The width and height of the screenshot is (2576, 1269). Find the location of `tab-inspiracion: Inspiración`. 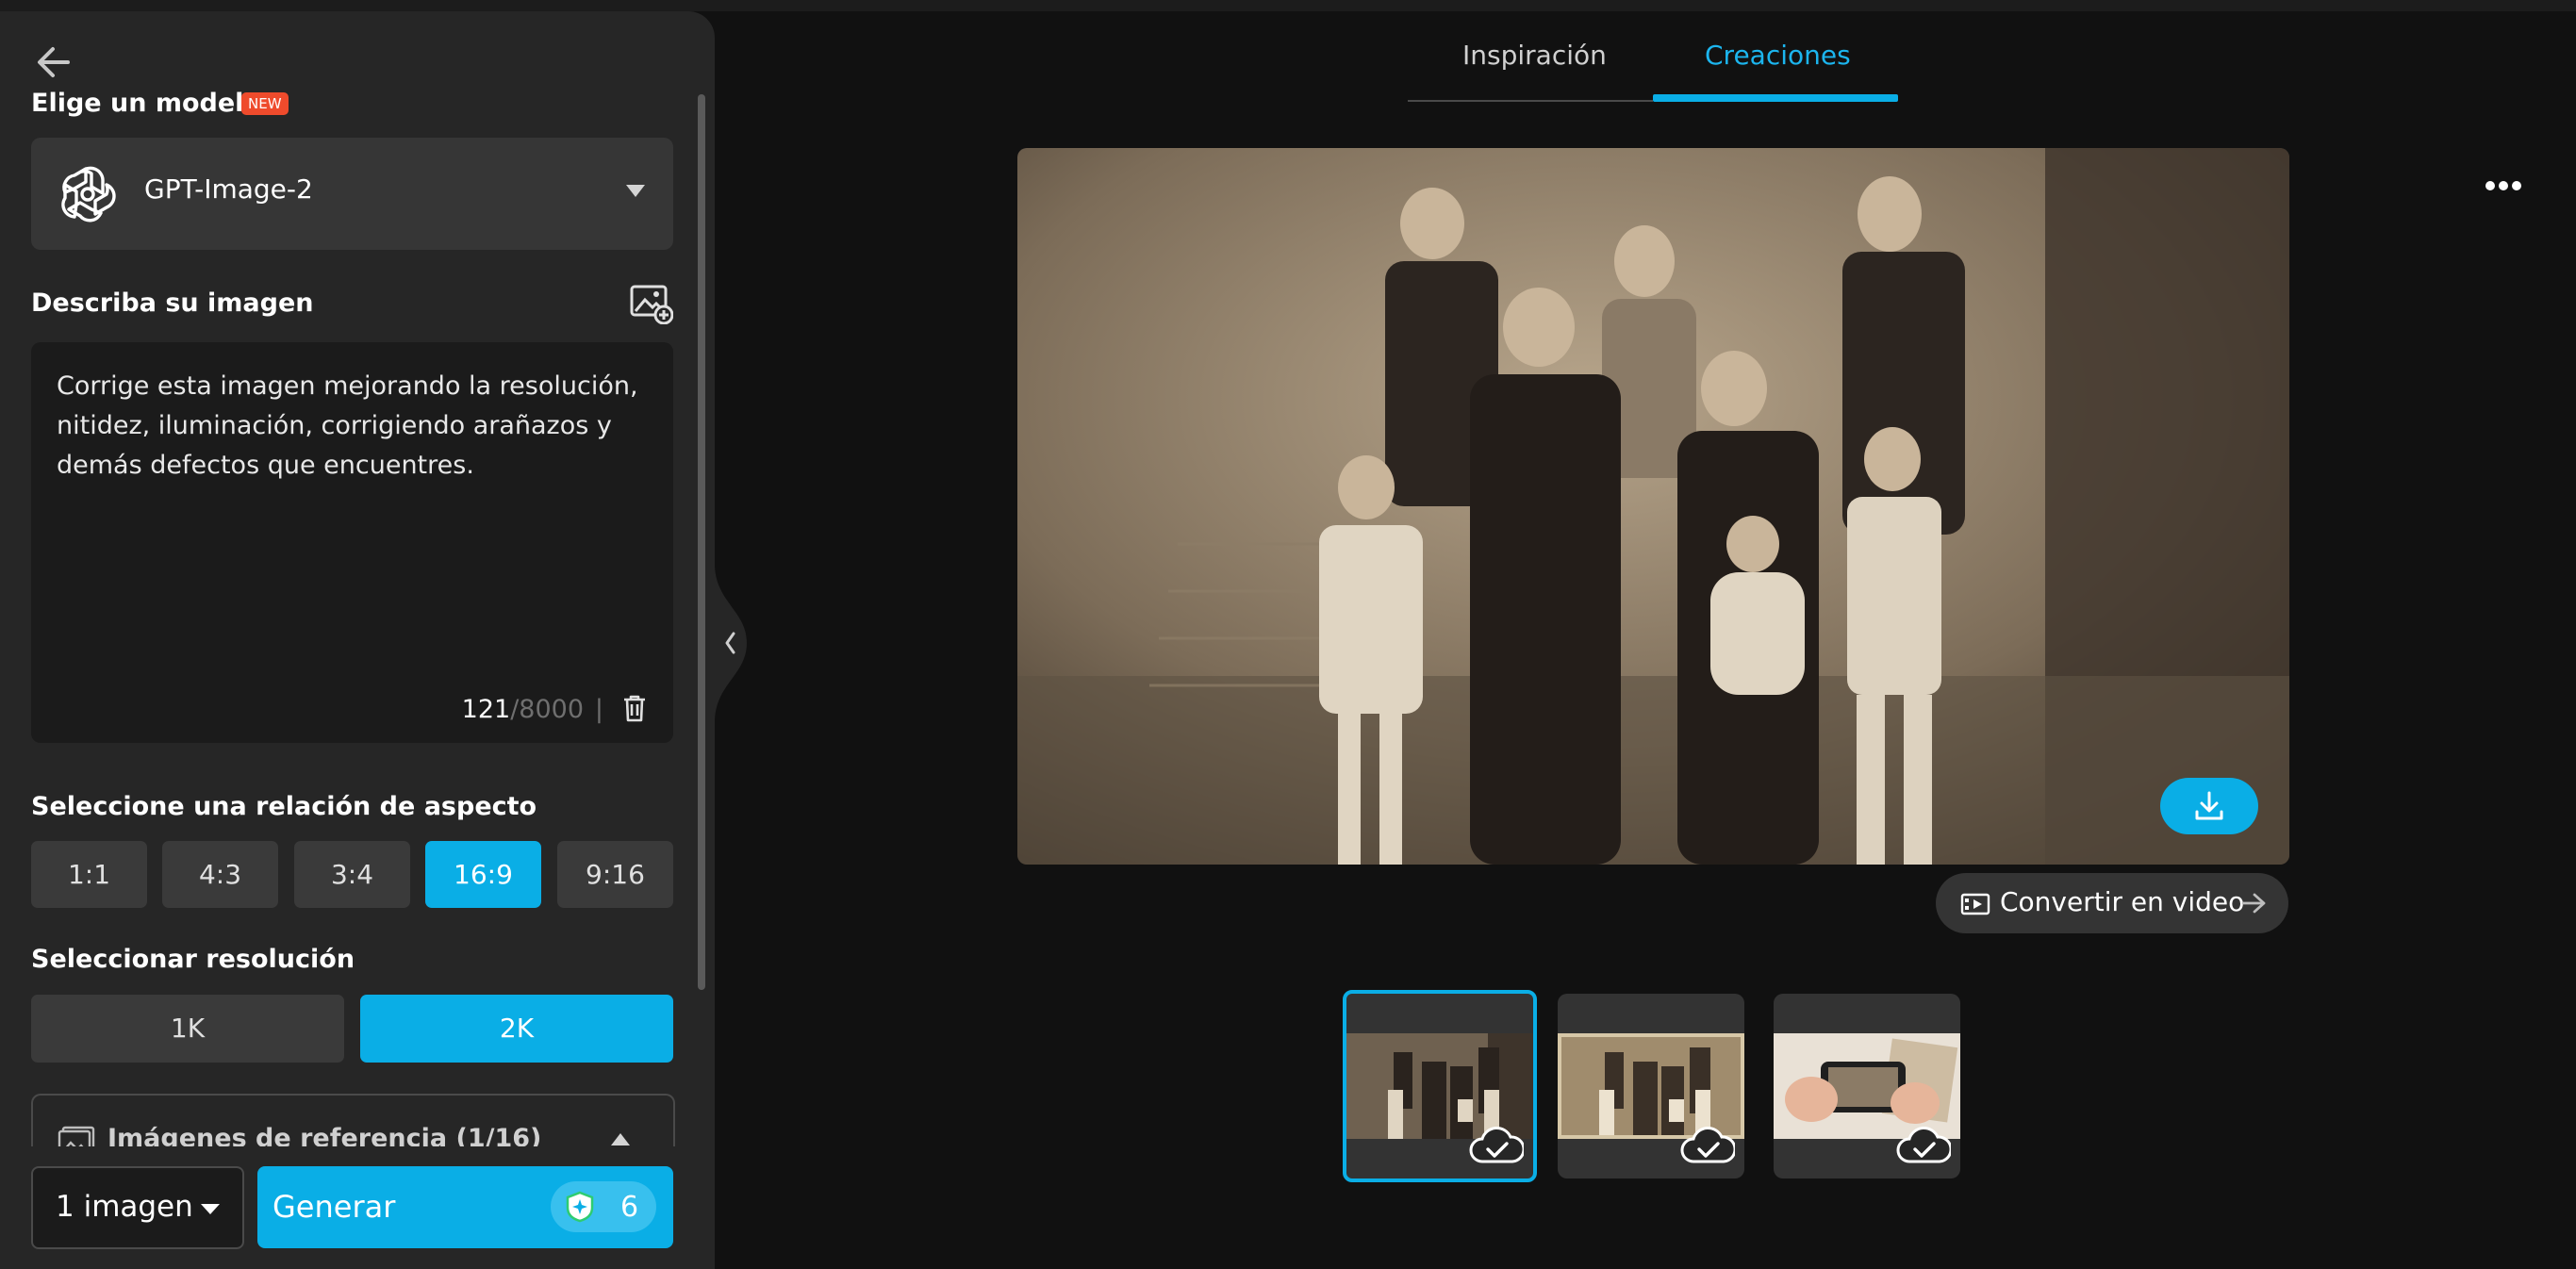

tab-inspiracion: Inspiración is located at coordinates (1534, 55).